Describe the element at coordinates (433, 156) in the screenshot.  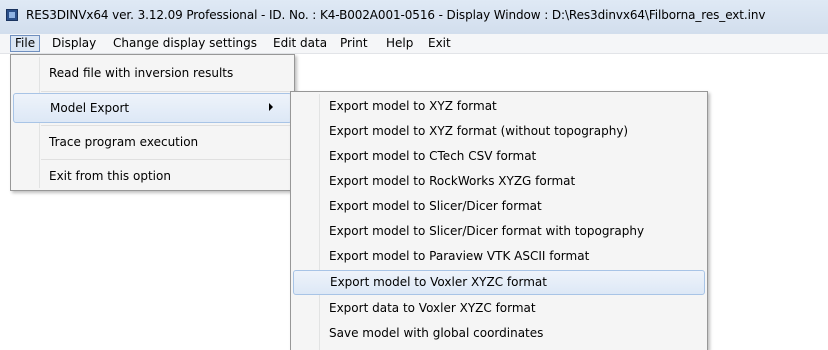
I see `menu-item-label: Export model to CTech CSV format` at that location.